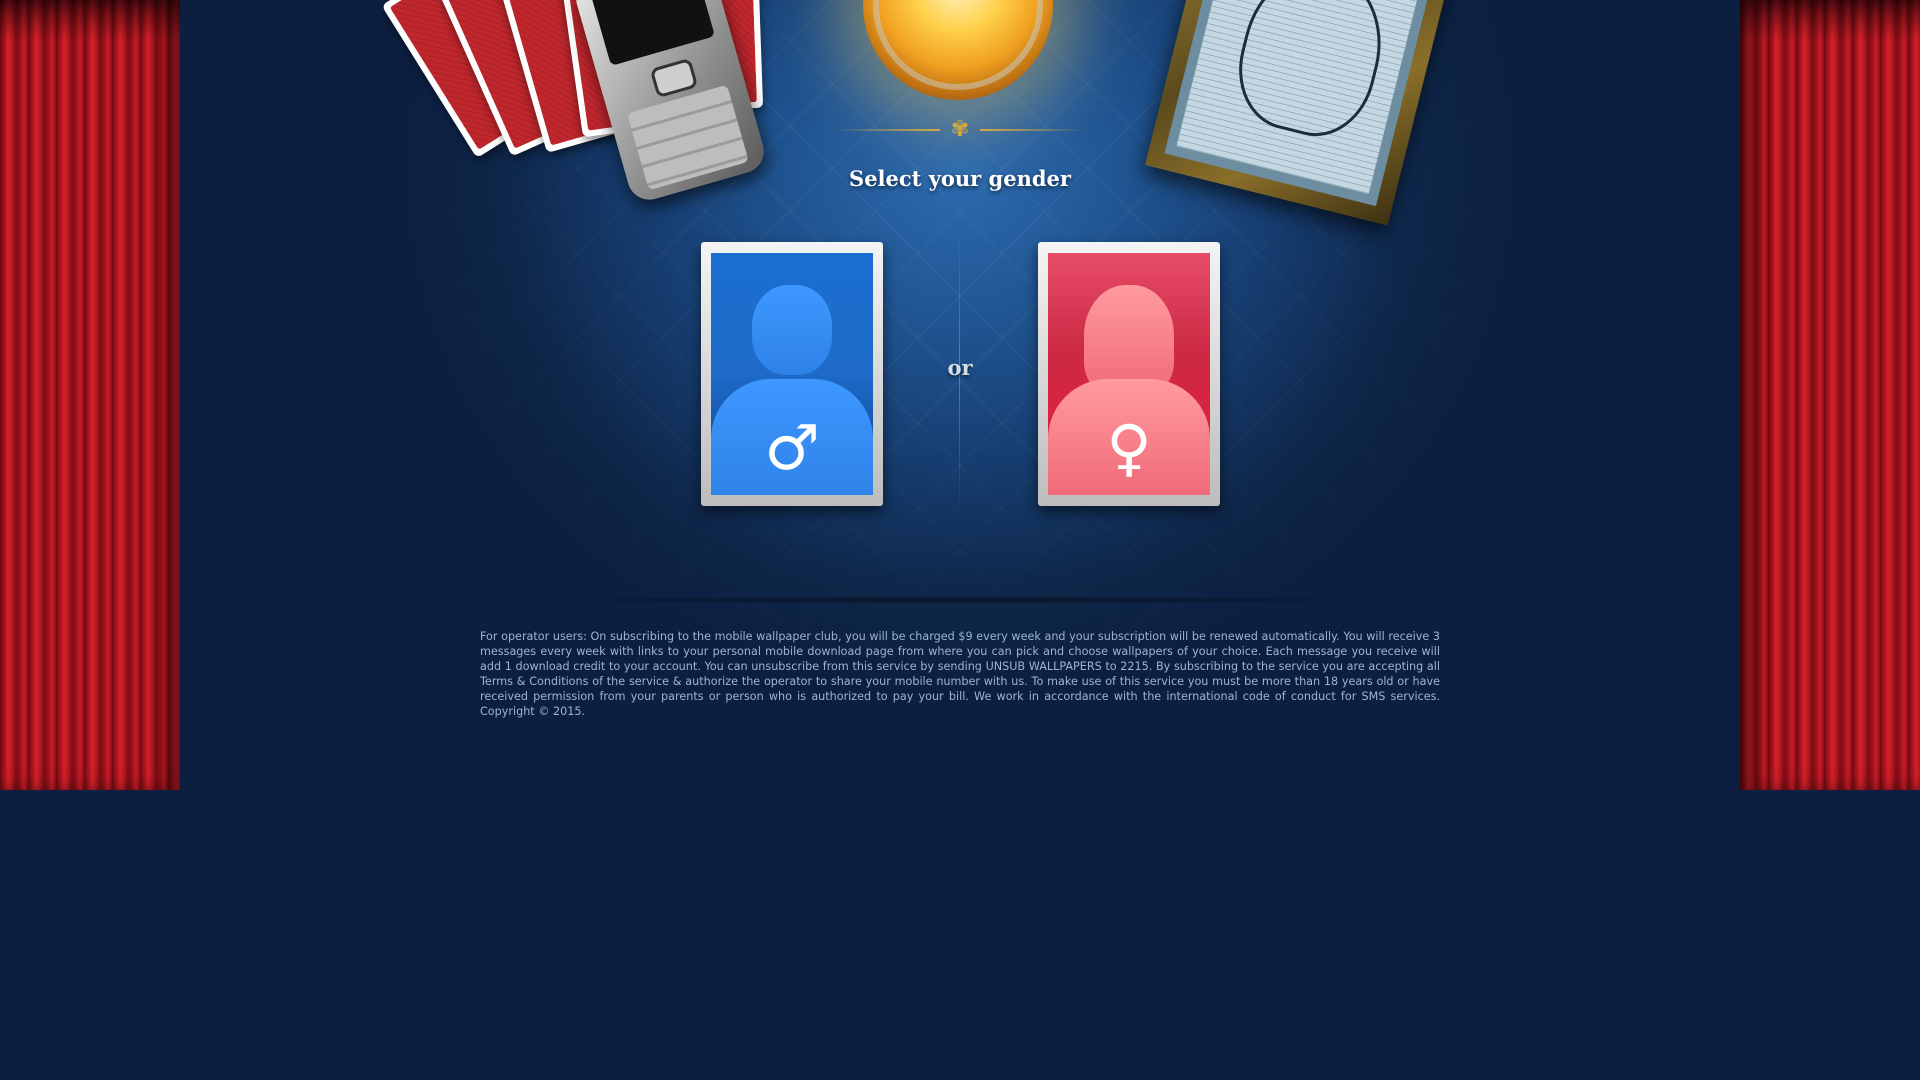  Describe the element at coordinates (960, 367) in the screenshot. I see `or-label: or` at that location.